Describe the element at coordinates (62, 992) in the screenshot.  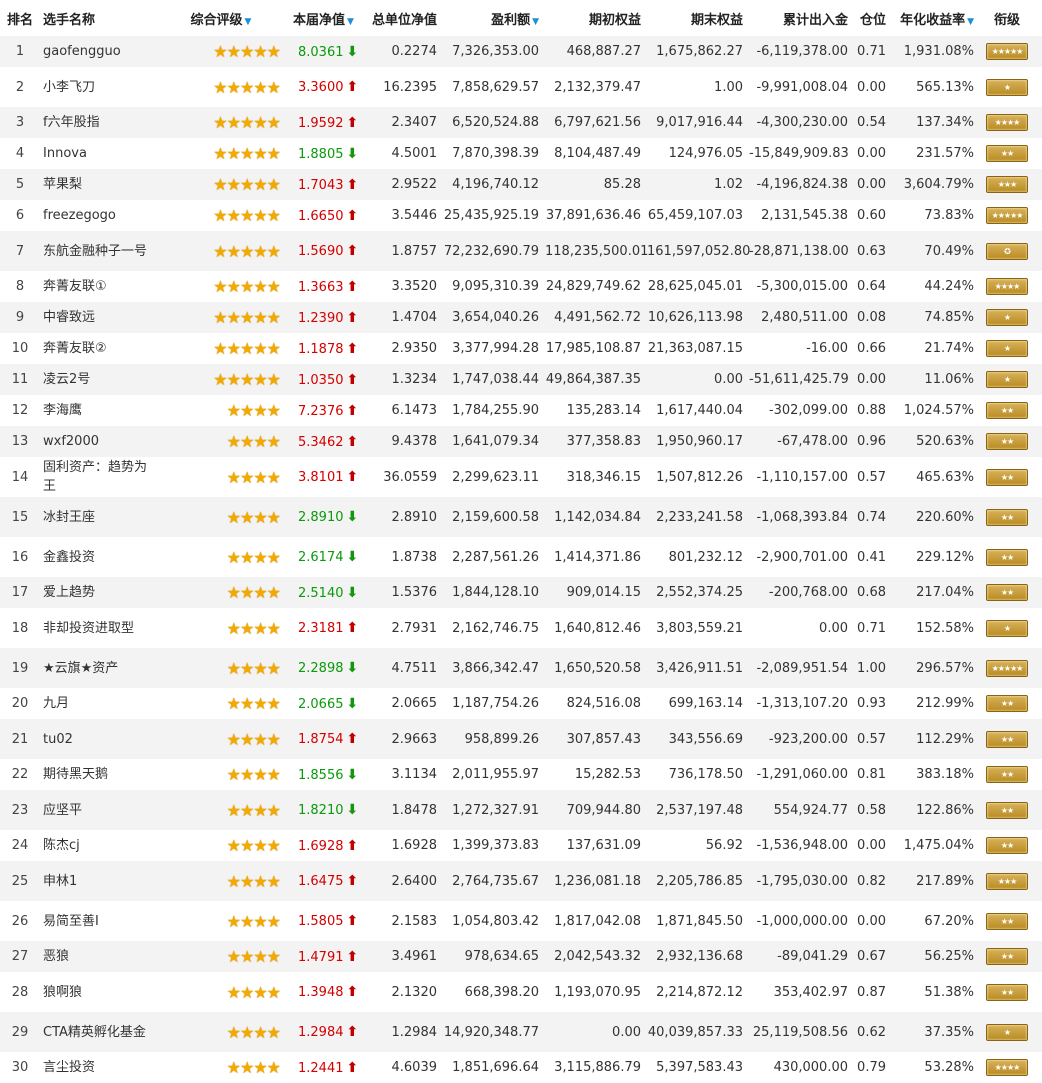
I see `player-name-link: 狼啊狼` at that location.